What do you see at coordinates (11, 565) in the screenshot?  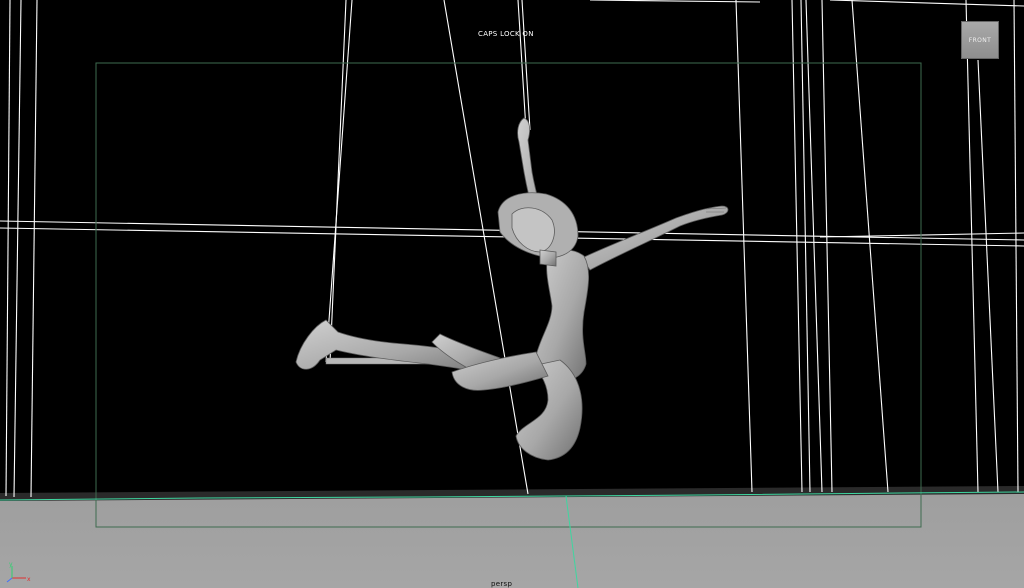 I see `axis-y-label: y` at bounding box center [11, 565].